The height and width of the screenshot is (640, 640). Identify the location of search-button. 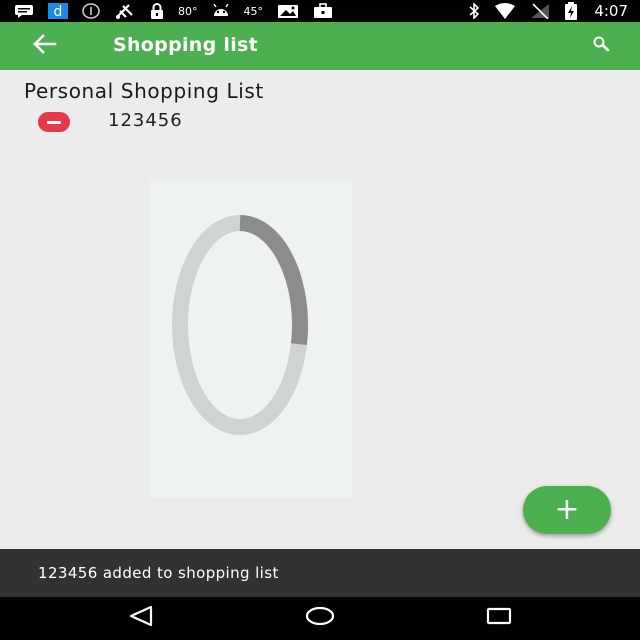
(601, 46).